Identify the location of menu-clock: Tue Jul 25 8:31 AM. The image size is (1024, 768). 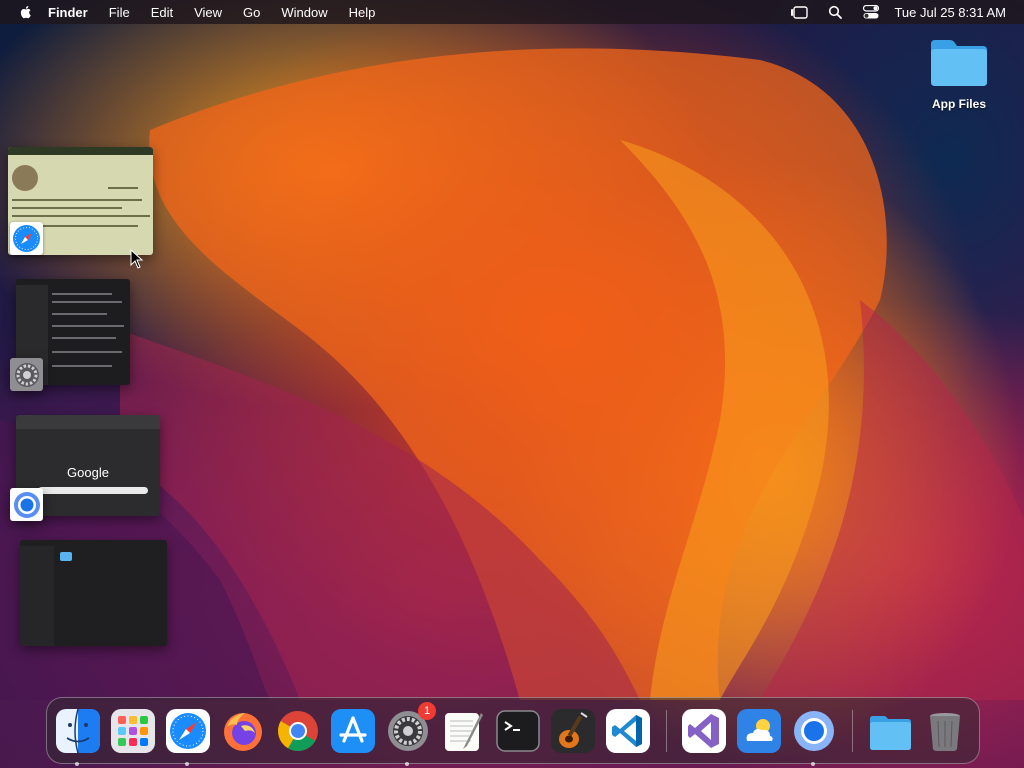
(950, 12).